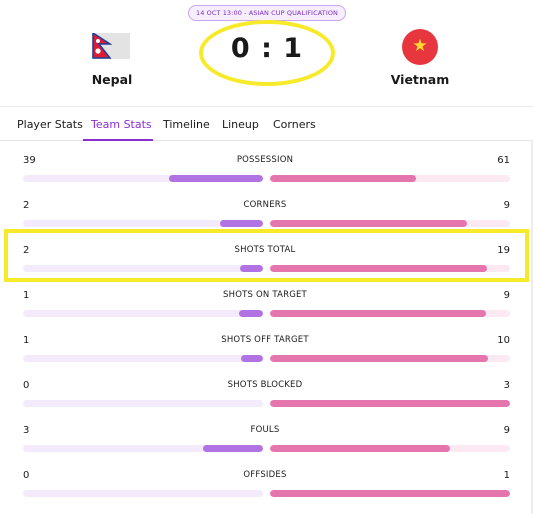 The height and width of the screenshot is (514, 533). I want to click on stat-row: 0 OFFSIDES 1, so click(266, 478).